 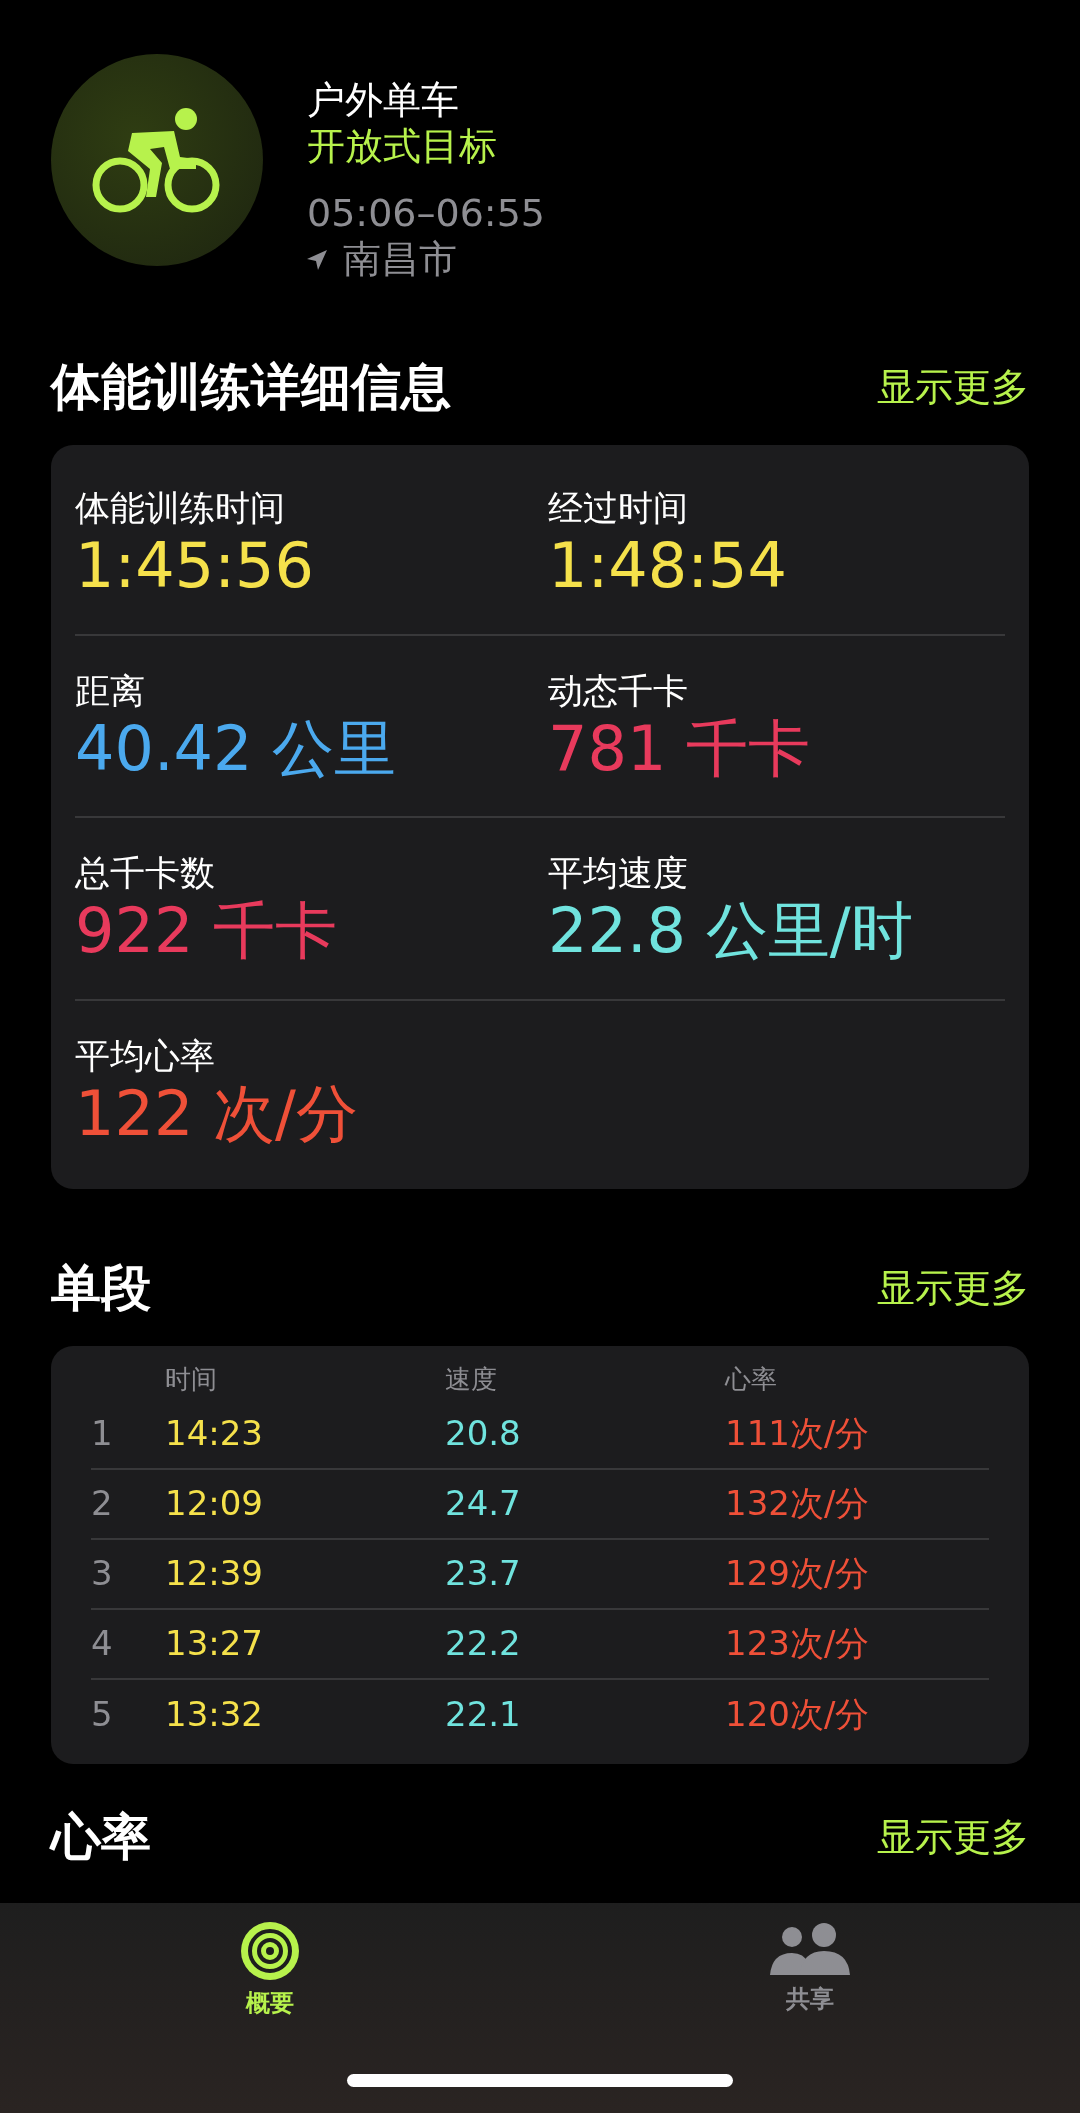 What do you see at coordinates (180, 508) in the screenshot?
I see `metric-label: 体能训练时间` at bounding box center [180, 508].